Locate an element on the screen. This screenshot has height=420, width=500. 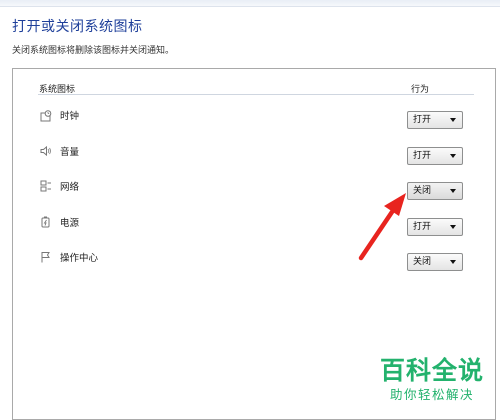
dropdown-clock: 打开 is located at coordinates (435, 120).